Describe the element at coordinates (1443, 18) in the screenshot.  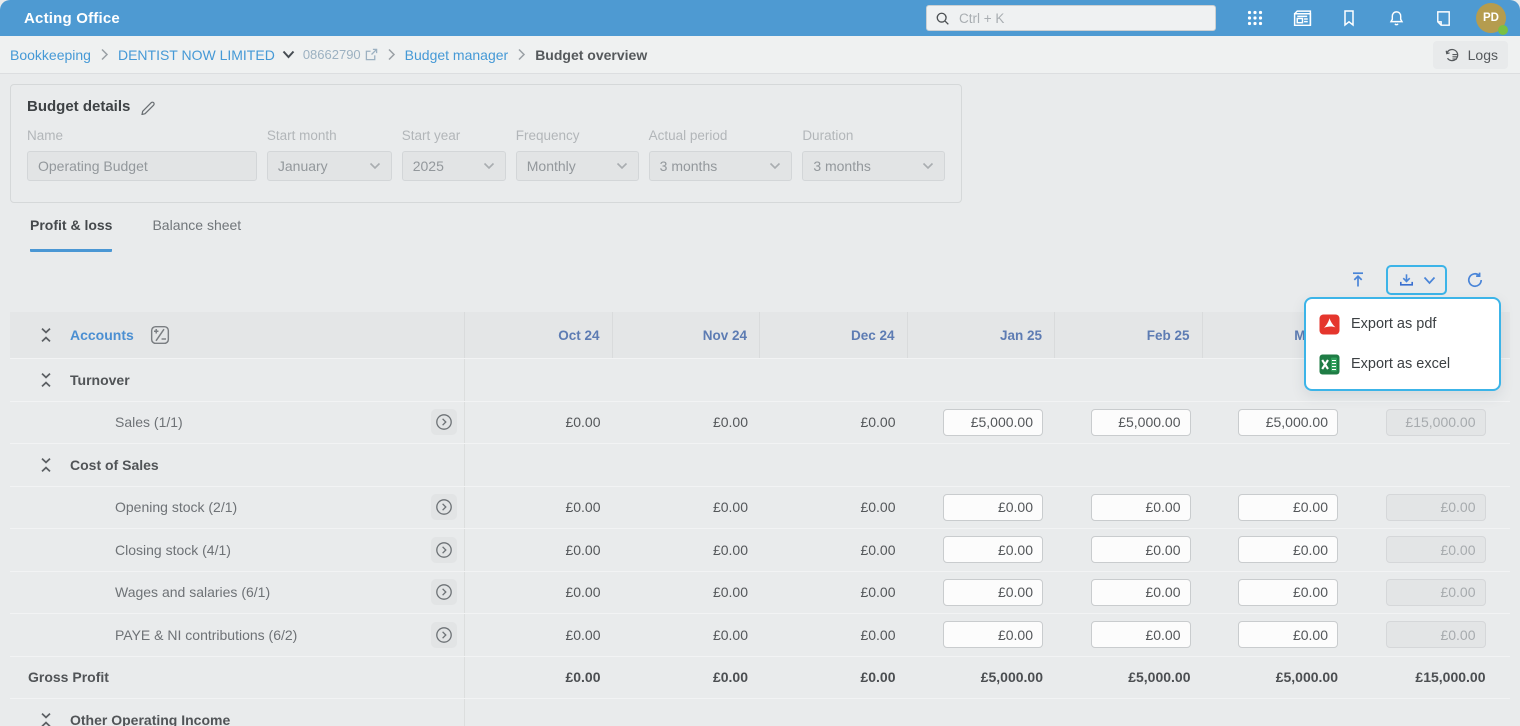
I see `notes-page-icon` at that location.